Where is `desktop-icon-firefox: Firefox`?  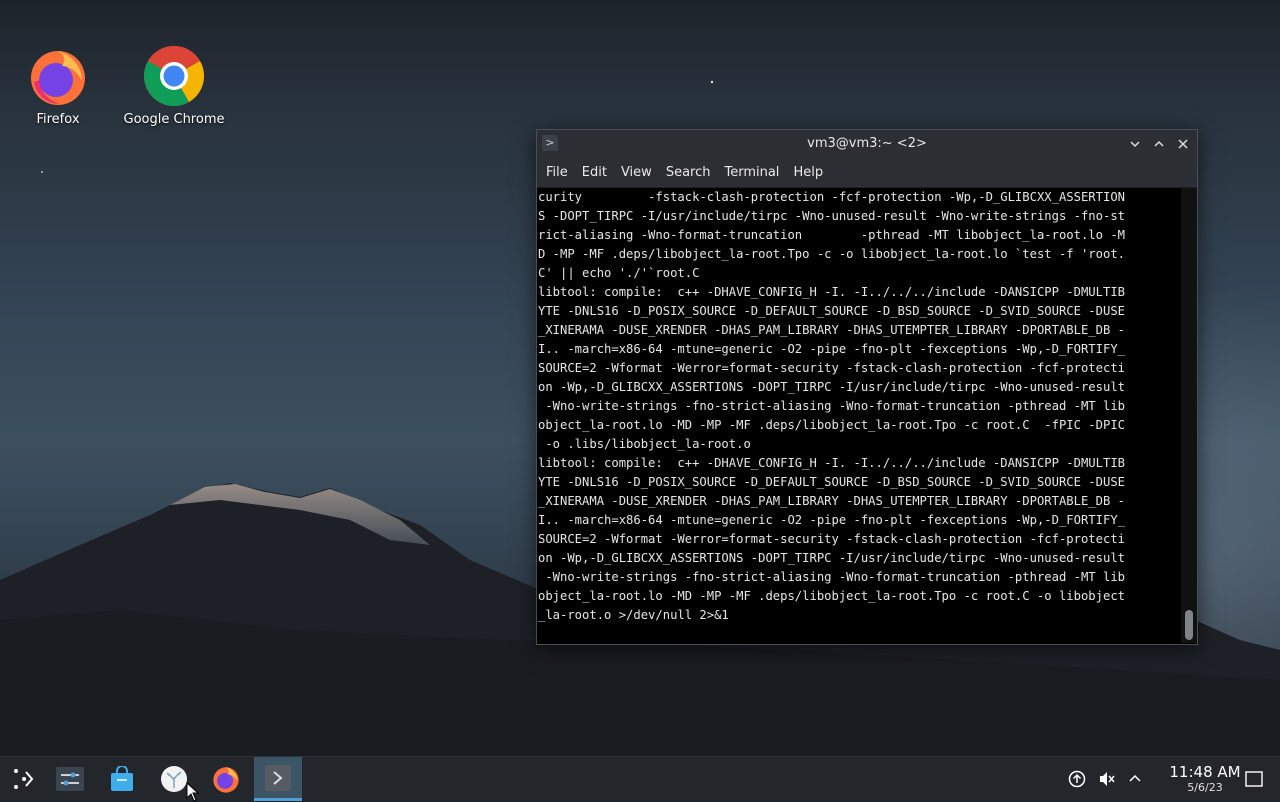 desktop-icon-firefox: Firefox is located at coordinates (58, 85).